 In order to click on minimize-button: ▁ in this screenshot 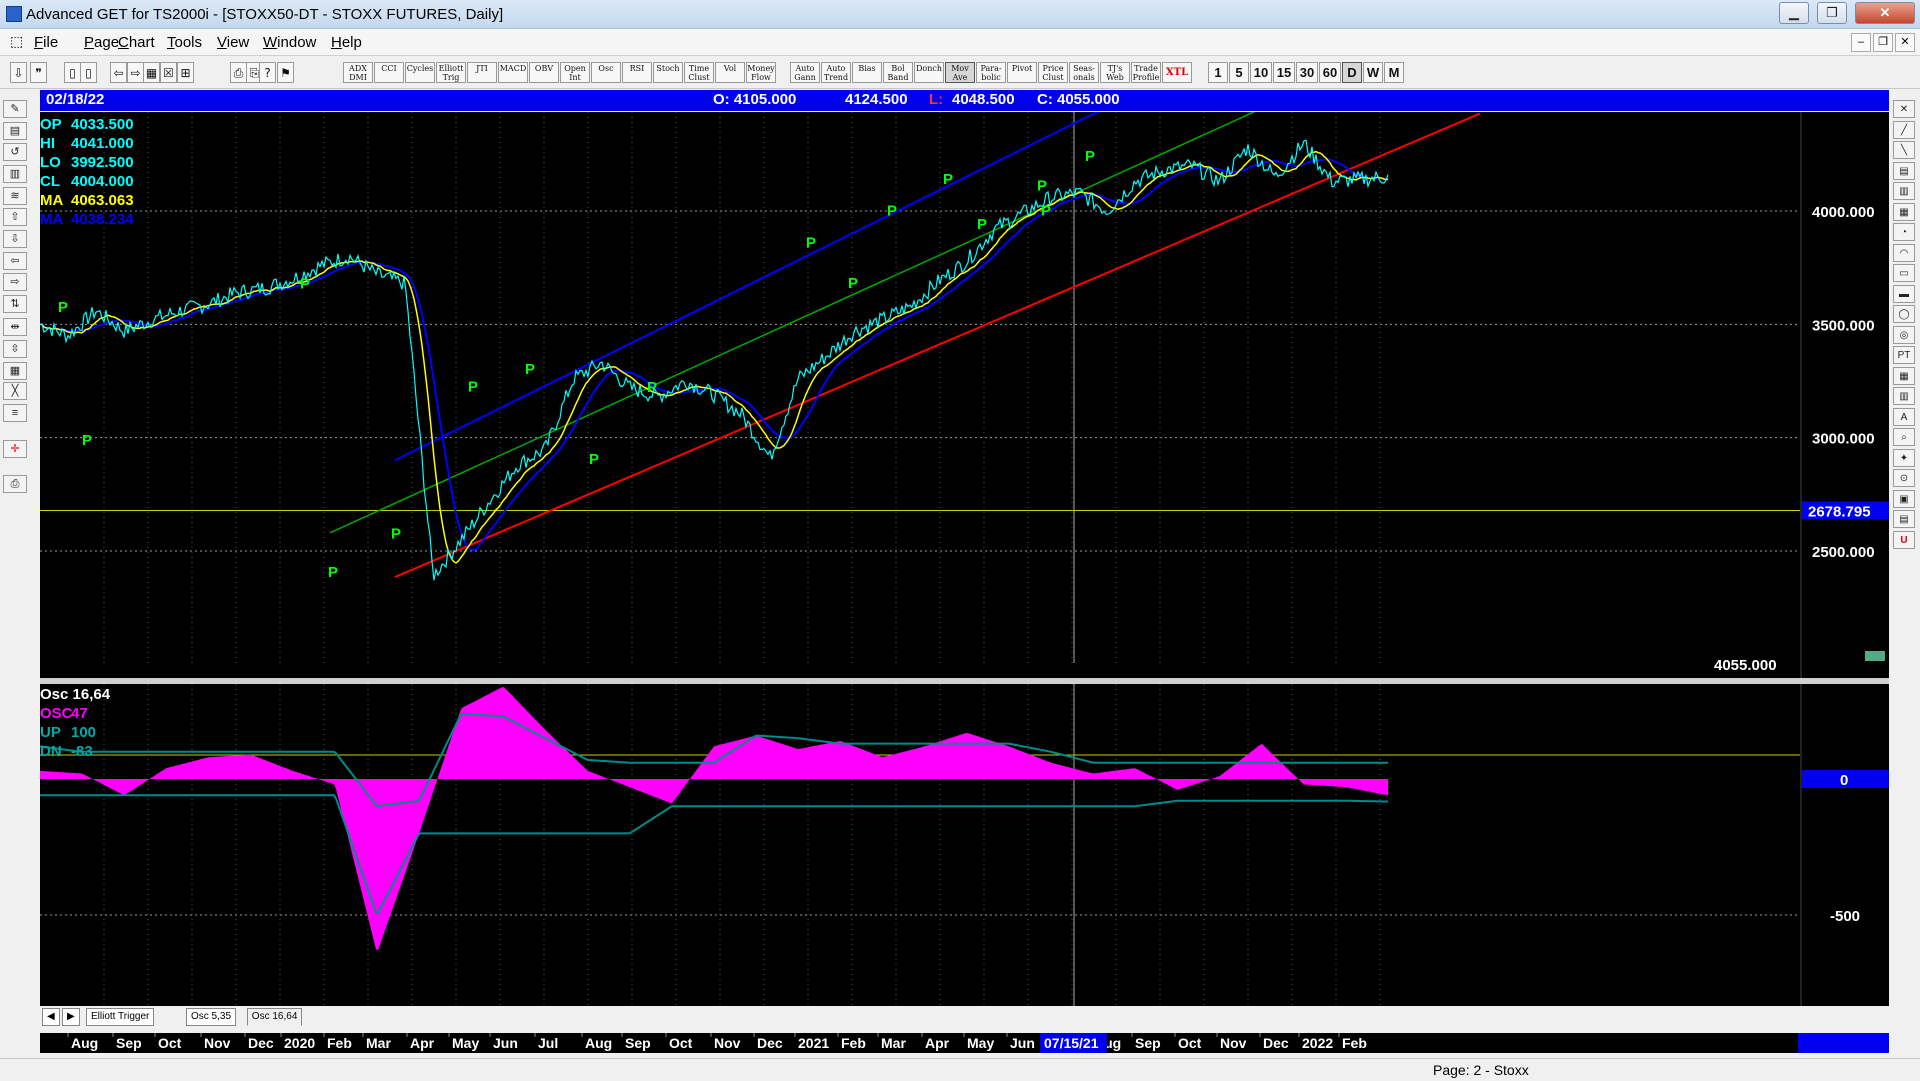, I will do `click(1794, 13)`.